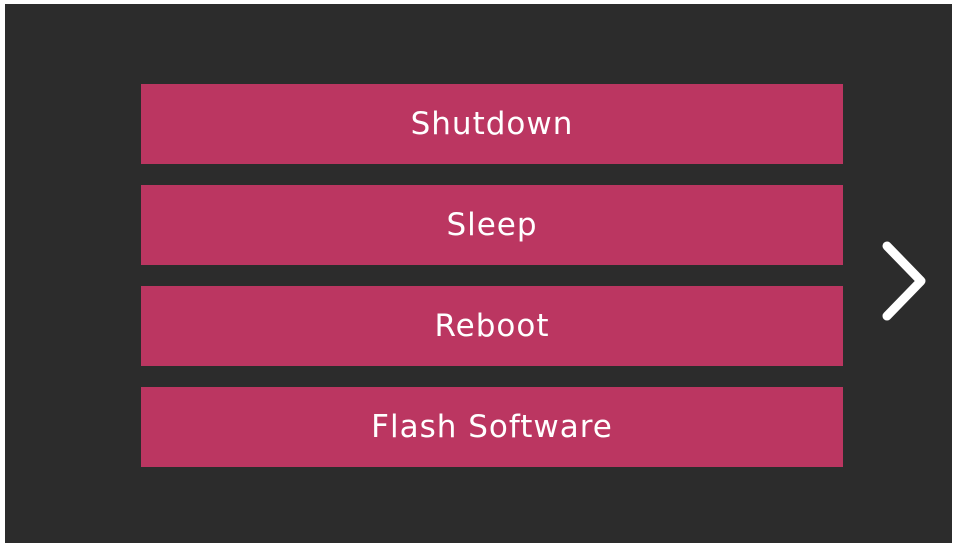 The height and width of the screenshot is (547, 957). I want to click on next-page-button, so click(903, 281).